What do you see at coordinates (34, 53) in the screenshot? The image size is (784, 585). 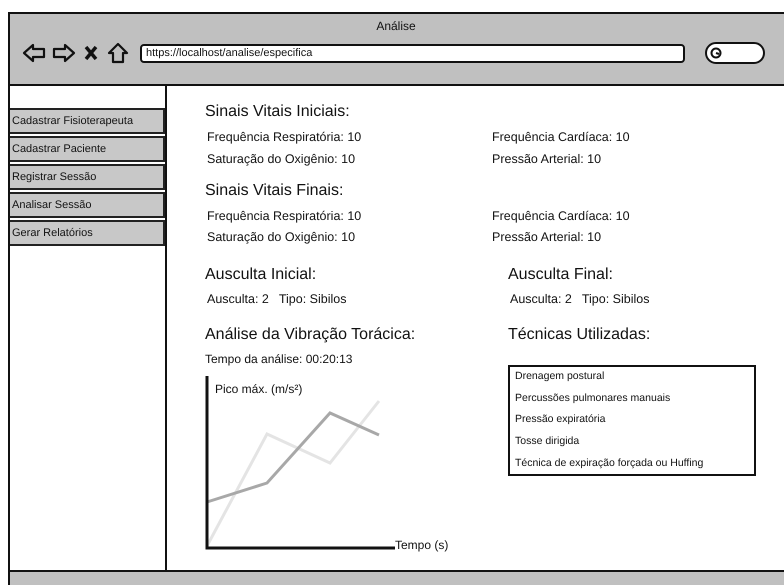 I see `back-icon` at bounding box center [34, 53].